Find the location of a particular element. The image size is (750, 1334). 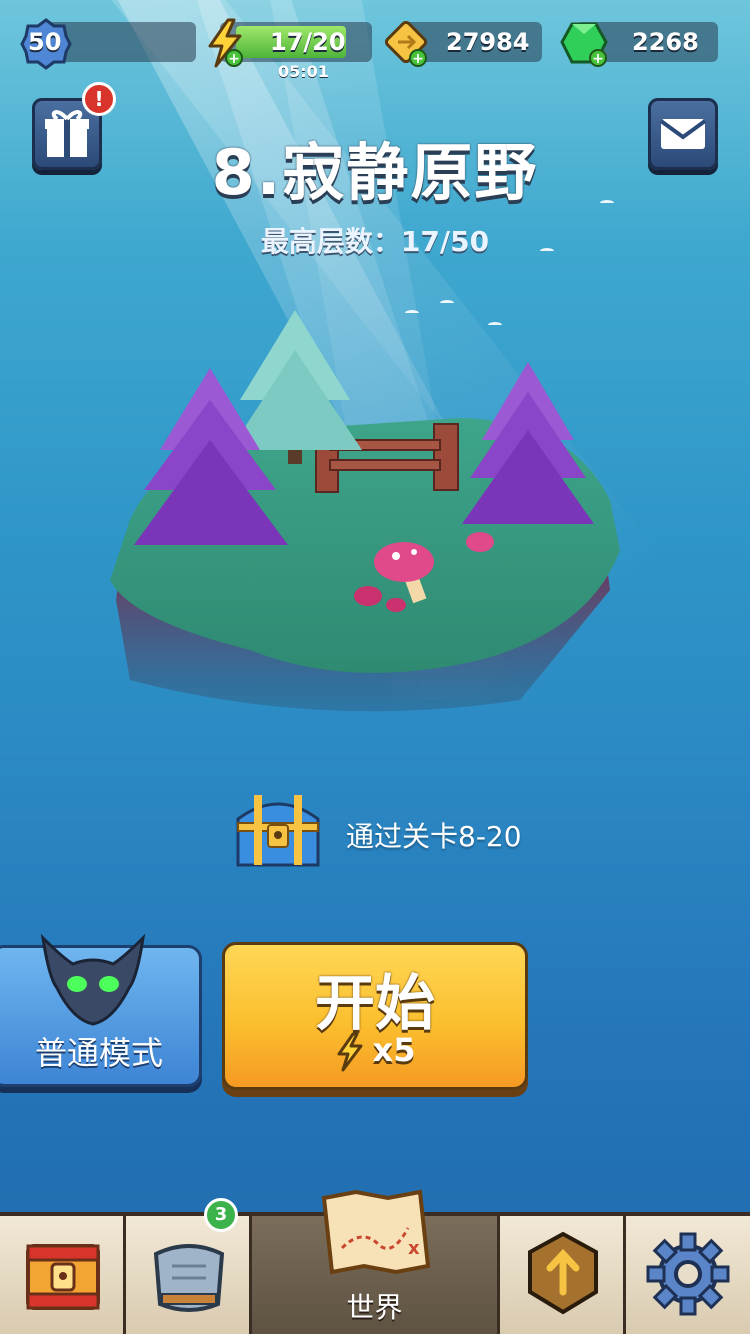

resource-bar: 50 + 17/20 05:01 + 27984 + 2268 is located at coordinates (375, 49).